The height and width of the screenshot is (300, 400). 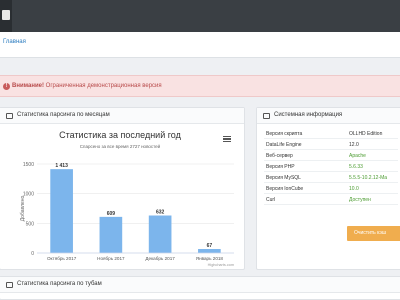 What do you see at coordinates (6, 86) in the screenshot?
I see `alert-icon: !` at bounding box center [6, 86].